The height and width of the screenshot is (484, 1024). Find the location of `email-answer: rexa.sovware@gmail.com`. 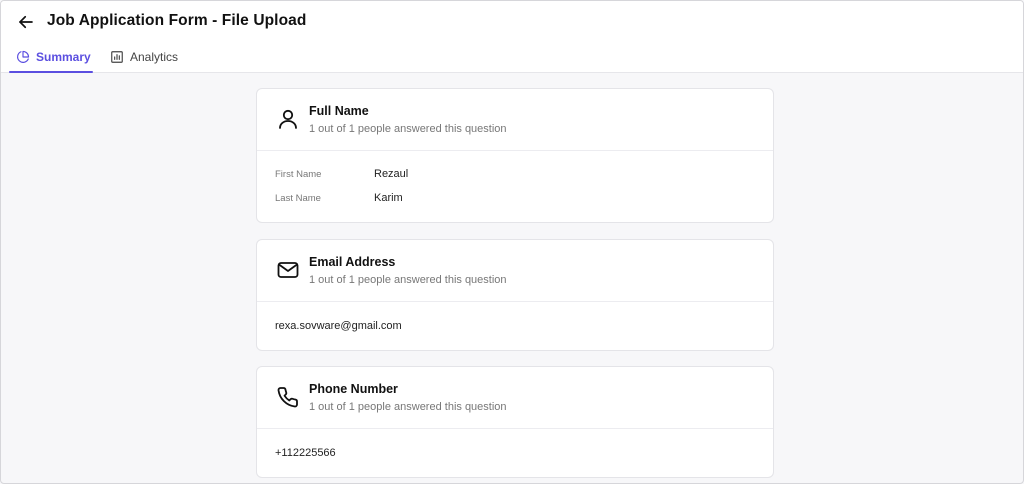

email-answer: rexa.sovware@gmail.com is located at coordinates (338, 326).